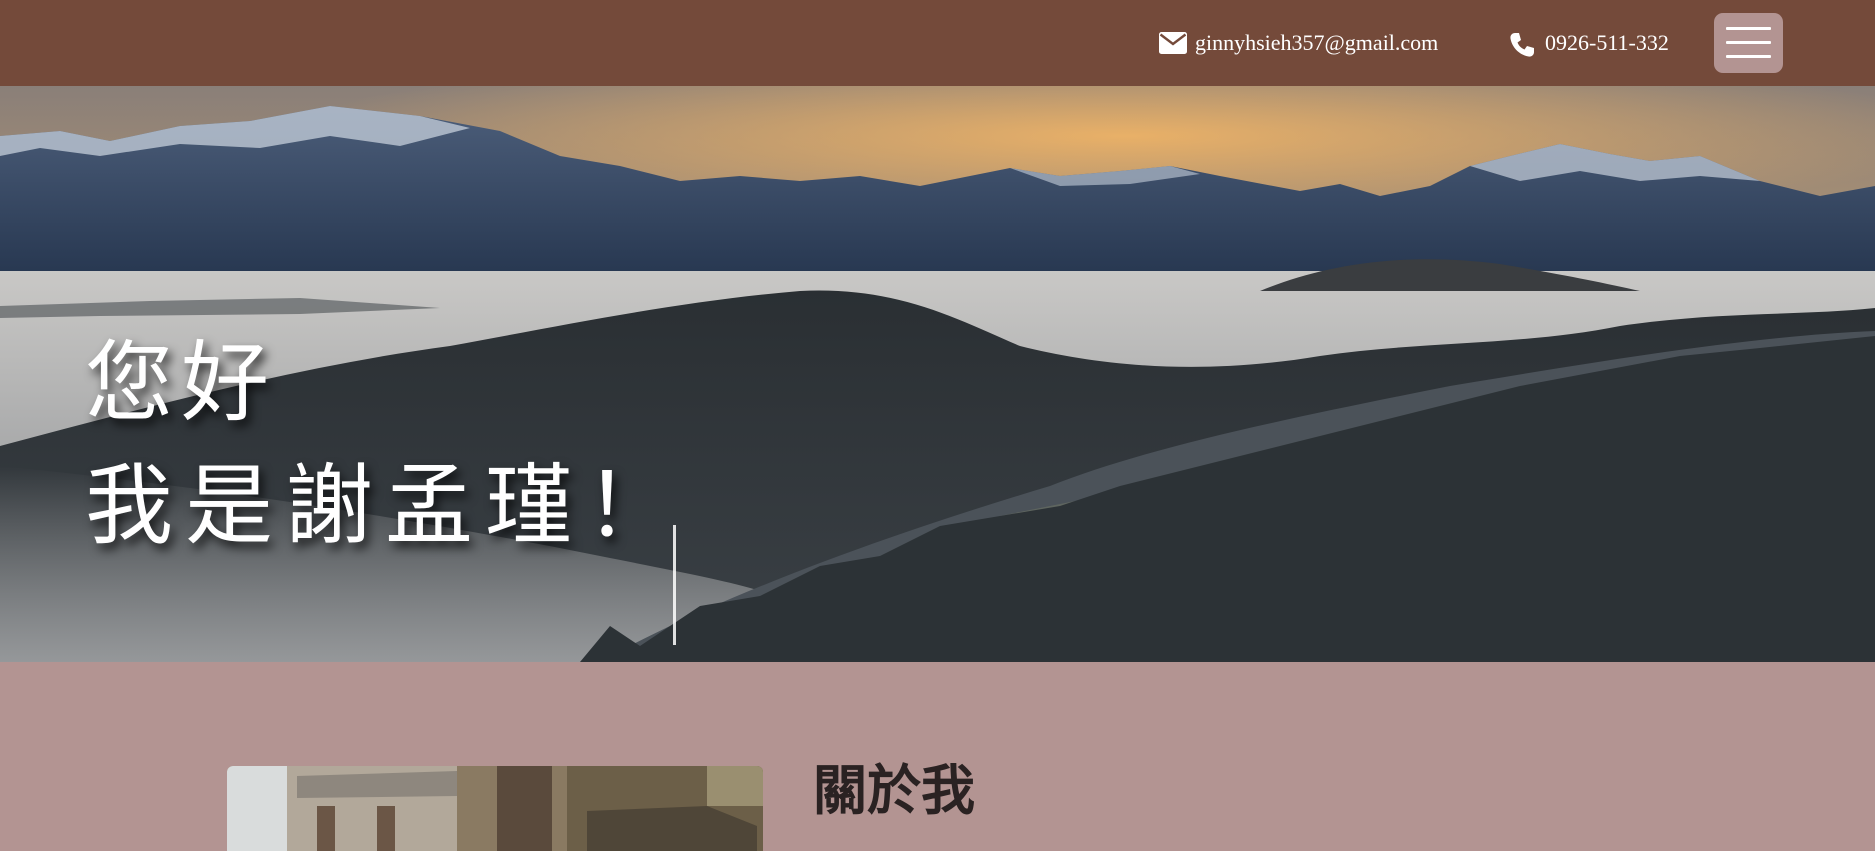 This screenshot has width=1875, height=851. What do you see at coordinates (1173, 43) in the screenshot?
I see `envelope-icon` at bounding box center [1173, 43].